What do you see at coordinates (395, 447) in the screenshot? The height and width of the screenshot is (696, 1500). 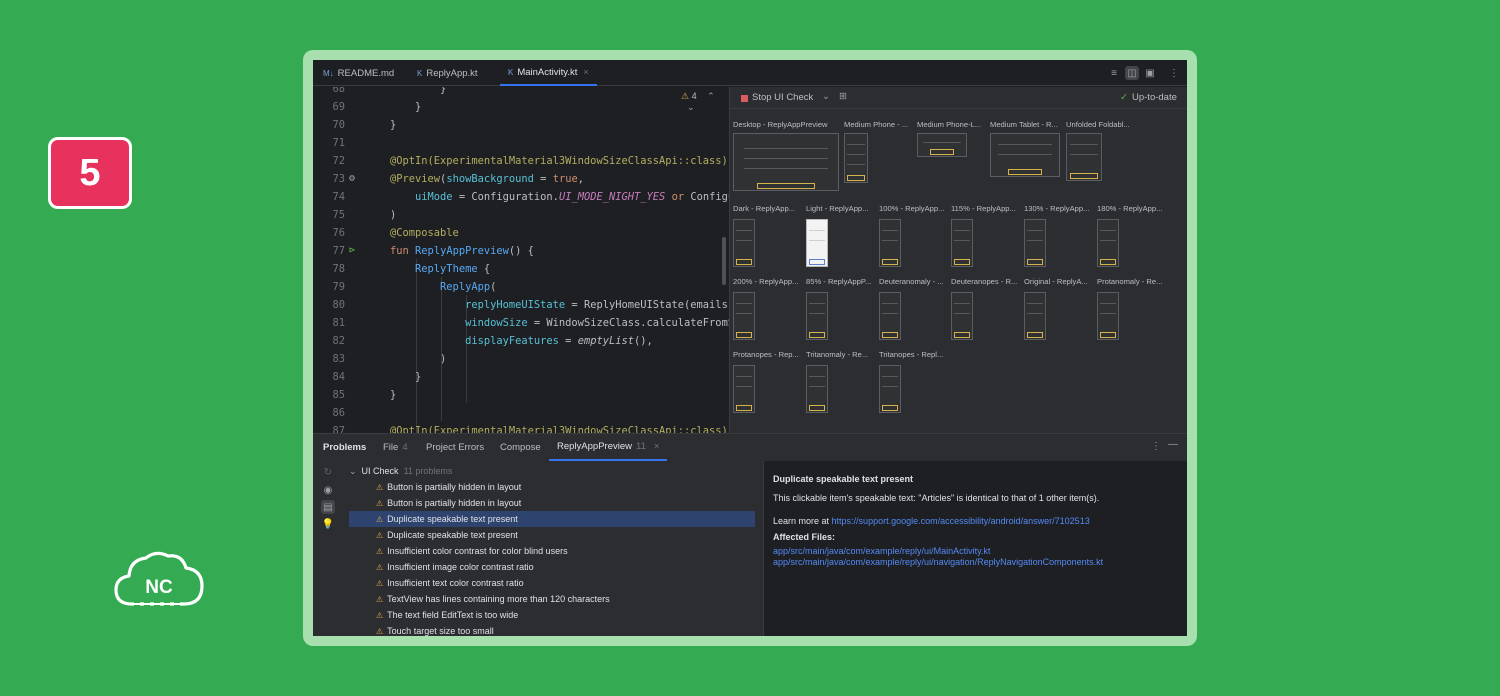 I see `tab-file: File 4` at bounding box center [395, 447].